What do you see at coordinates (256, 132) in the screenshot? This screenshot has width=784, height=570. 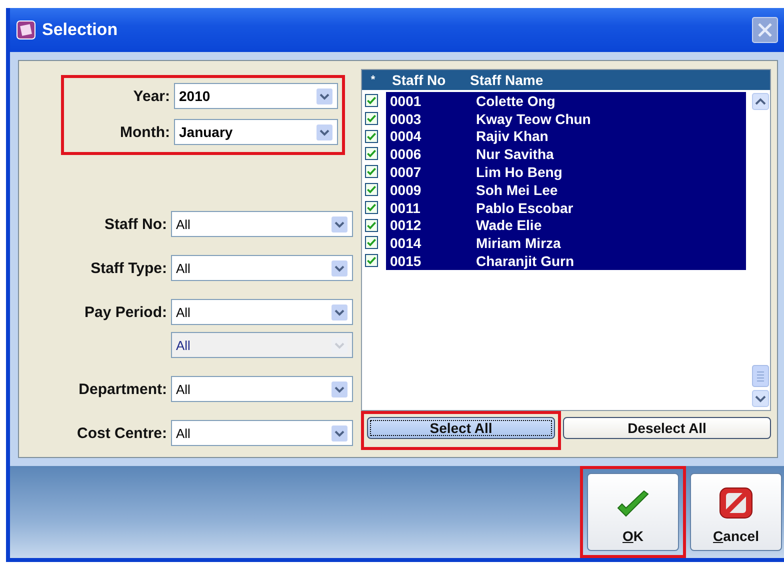 I see `dropdown-field: January` at bounding box center [256, 132].